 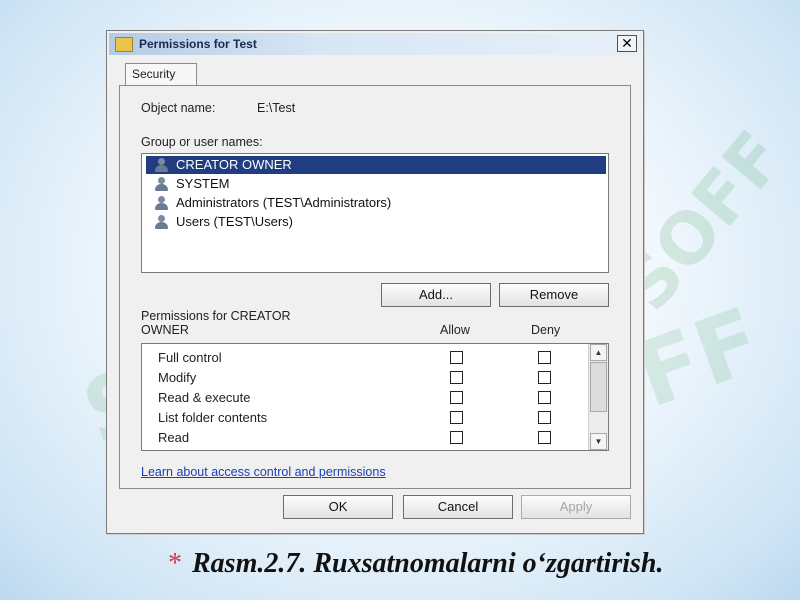 What do you see at coordinates (190, 357) in the screenshot?
I see `permission-name: Full control` at bounding box center [190, 357].